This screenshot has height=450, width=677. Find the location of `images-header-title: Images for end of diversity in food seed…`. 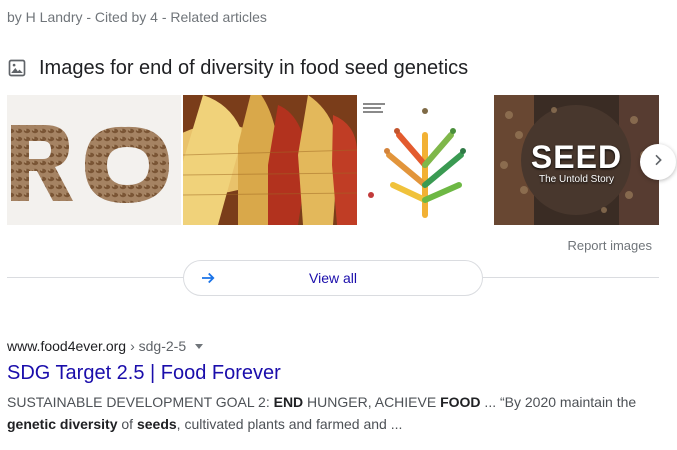

images-header-title: Images for end of diversity in food seed… is located at coordinates (253, 68).